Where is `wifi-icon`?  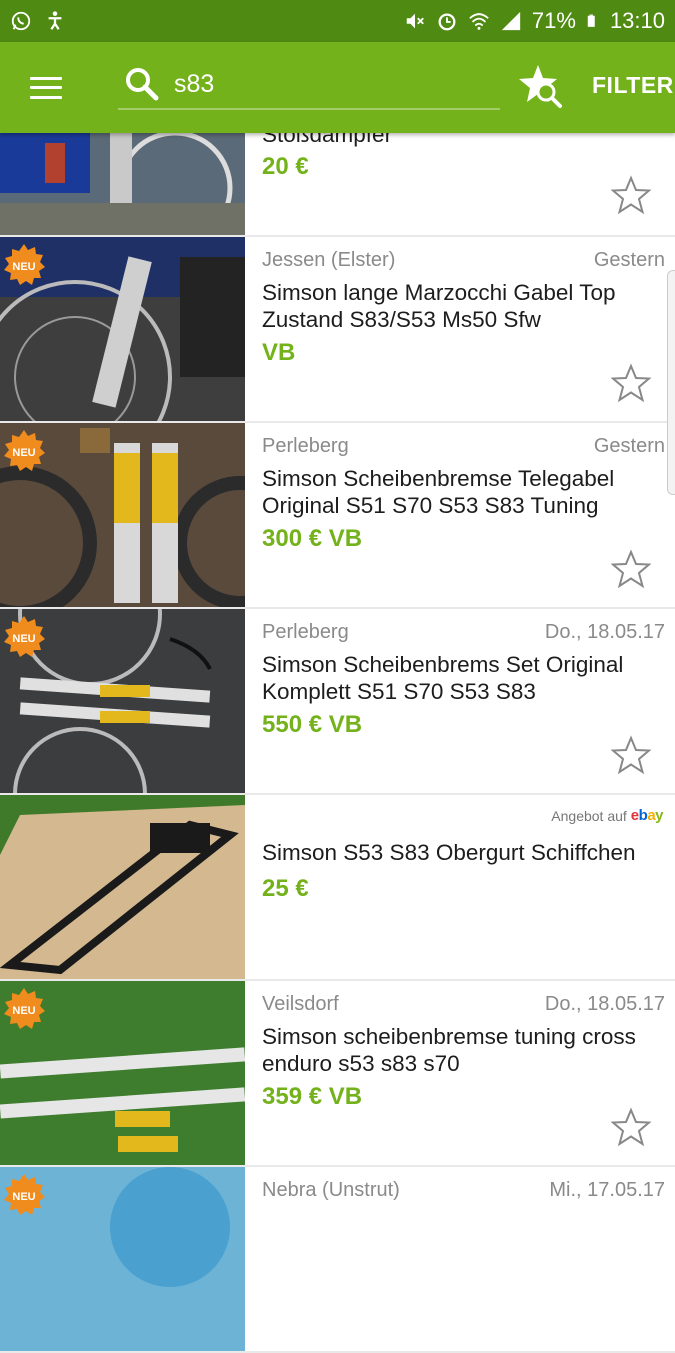
wifi-icon is located at coordinates (479, 21).